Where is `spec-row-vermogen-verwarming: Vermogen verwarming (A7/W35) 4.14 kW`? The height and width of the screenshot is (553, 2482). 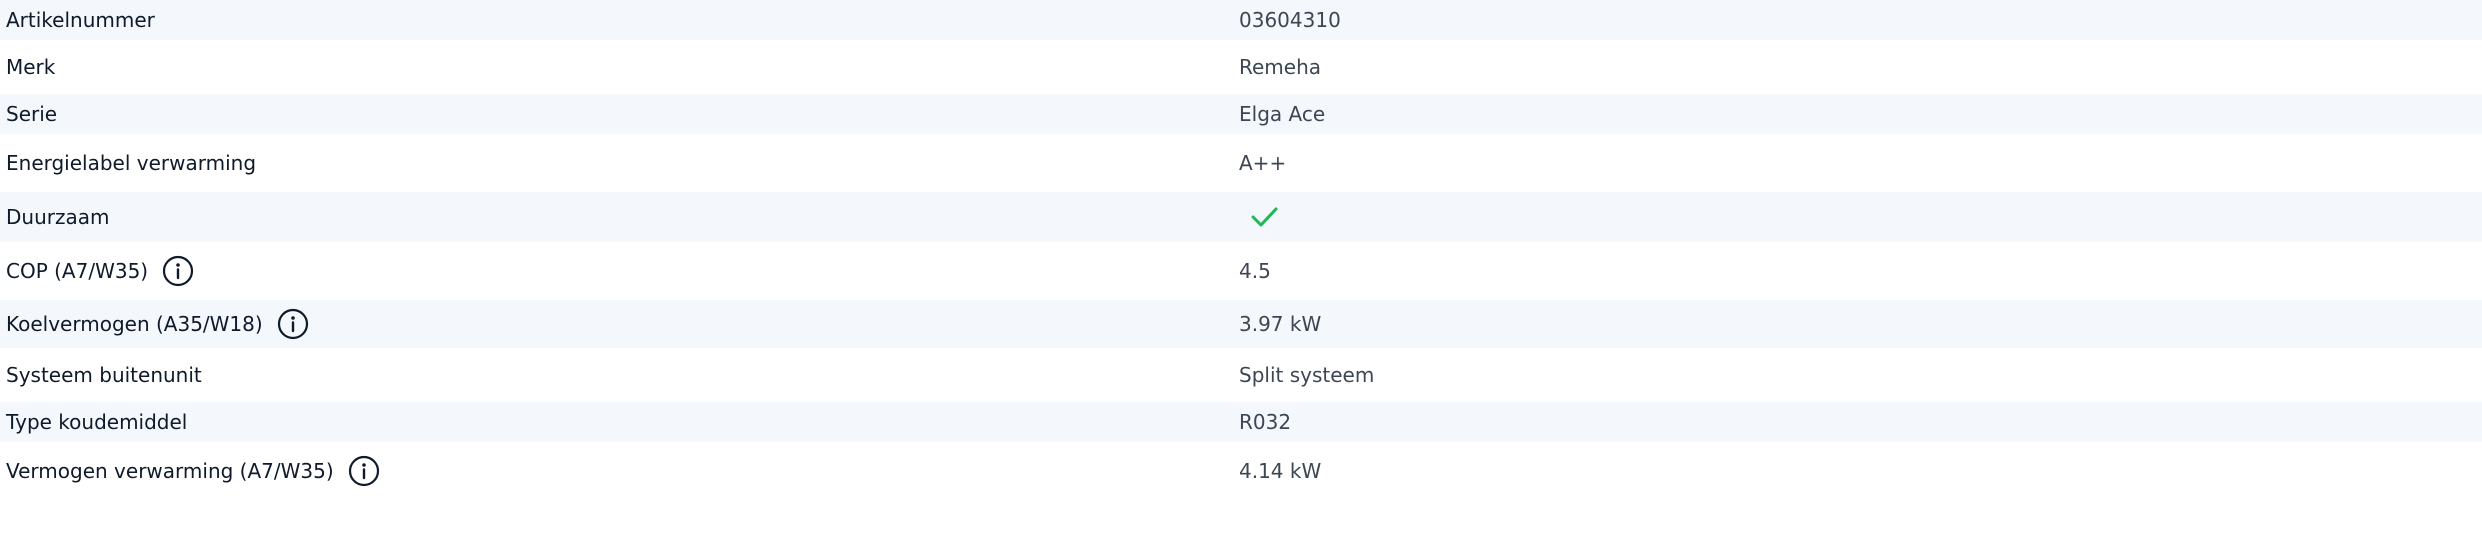
spec-row-vermogen-verwarming: Vermogen verwarming (A7/W35) 4.14 kW is located at coordinates (1241, 471).